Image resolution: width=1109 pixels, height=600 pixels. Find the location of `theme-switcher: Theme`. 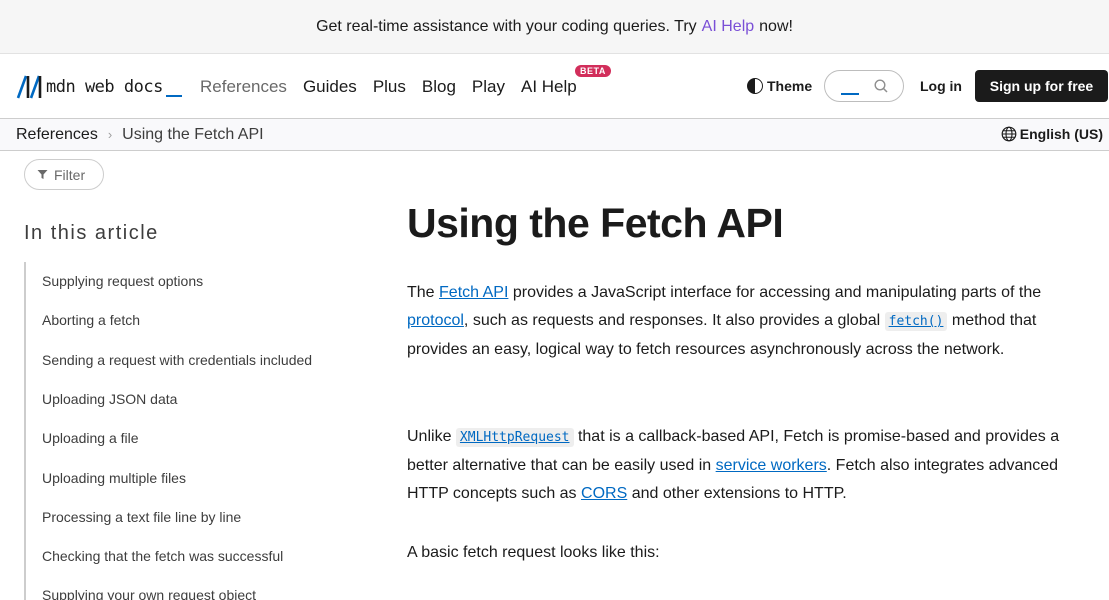

theme-switcher: Theme is located at coordinates (779, 86).